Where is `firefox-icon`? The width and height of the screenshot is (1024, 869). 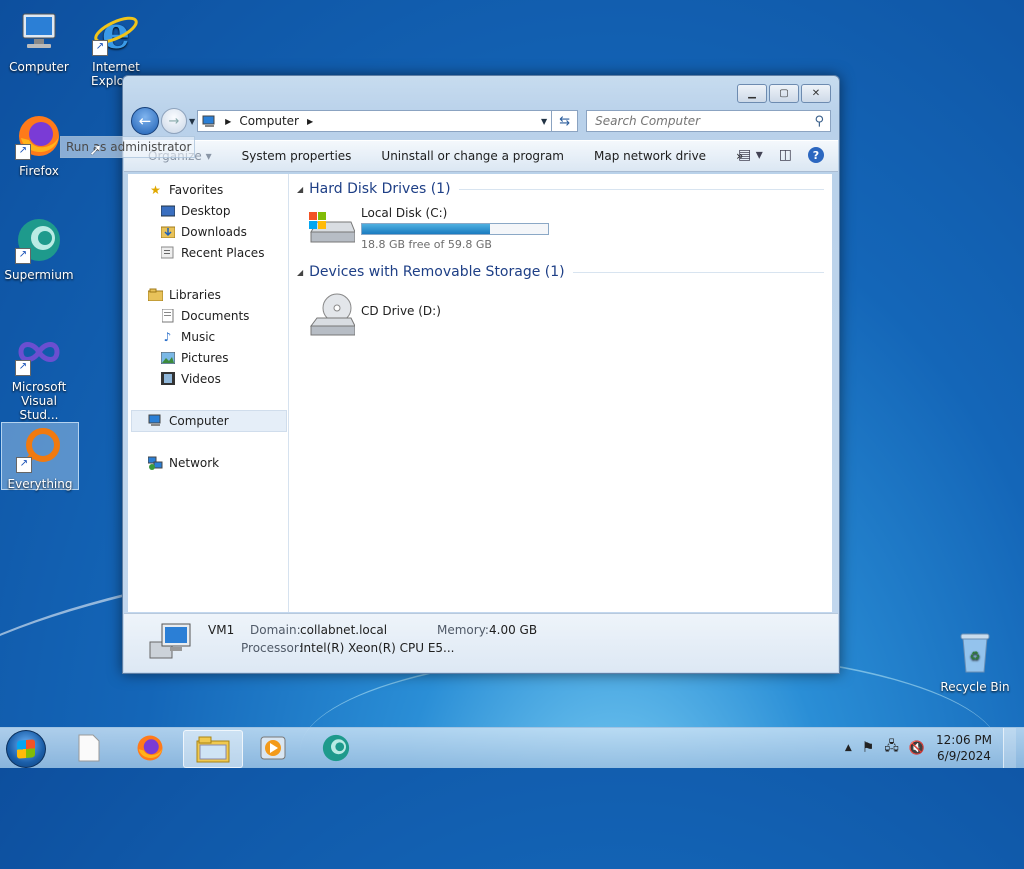 firefox-icon is located at coordinates (150, 748).